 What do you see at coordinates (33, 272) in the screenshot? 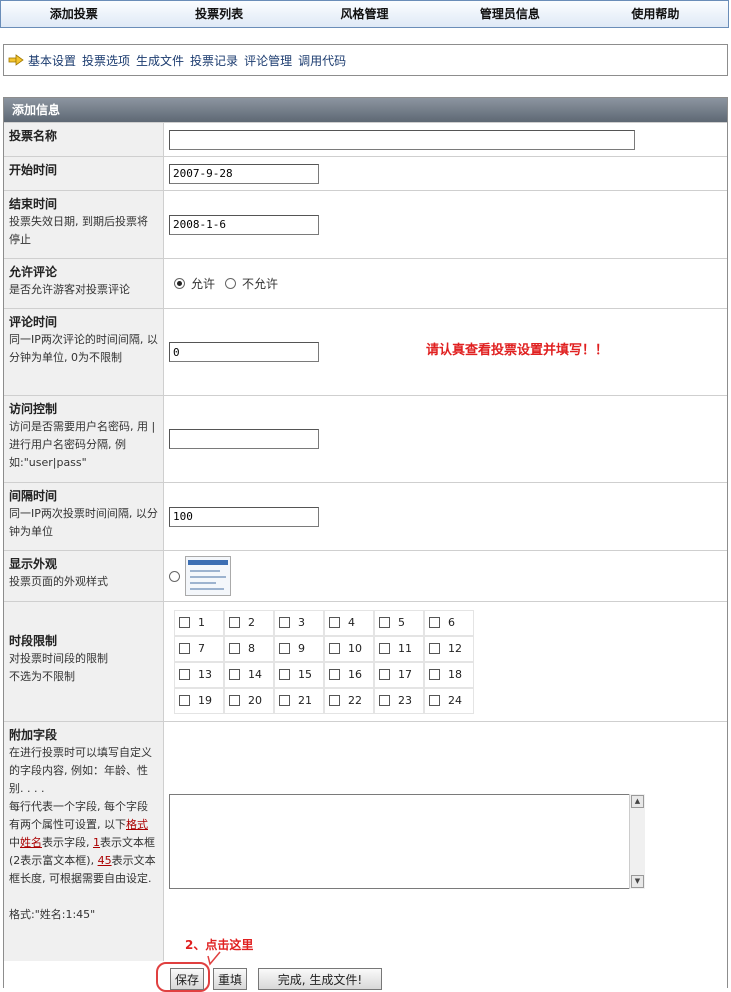
I see `allow-comment-label: 允许评论` at bounding box center [33, 272].